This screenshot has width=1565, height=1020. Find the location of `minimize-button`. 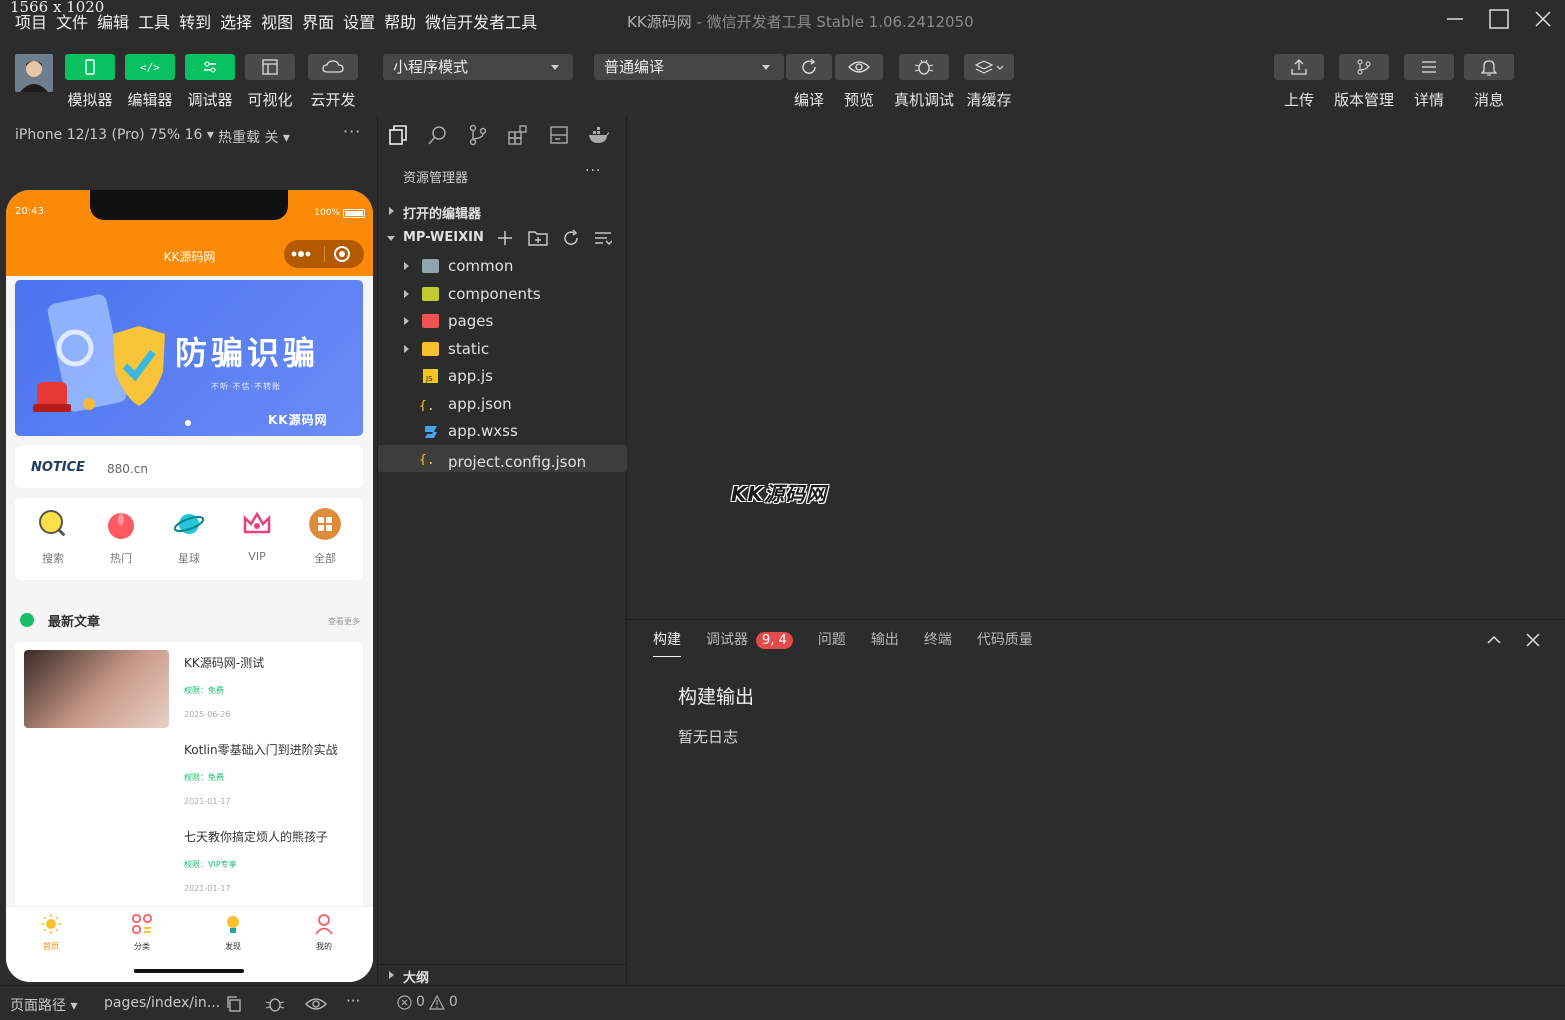

minimize-button is located at coordinates (1455, 19).